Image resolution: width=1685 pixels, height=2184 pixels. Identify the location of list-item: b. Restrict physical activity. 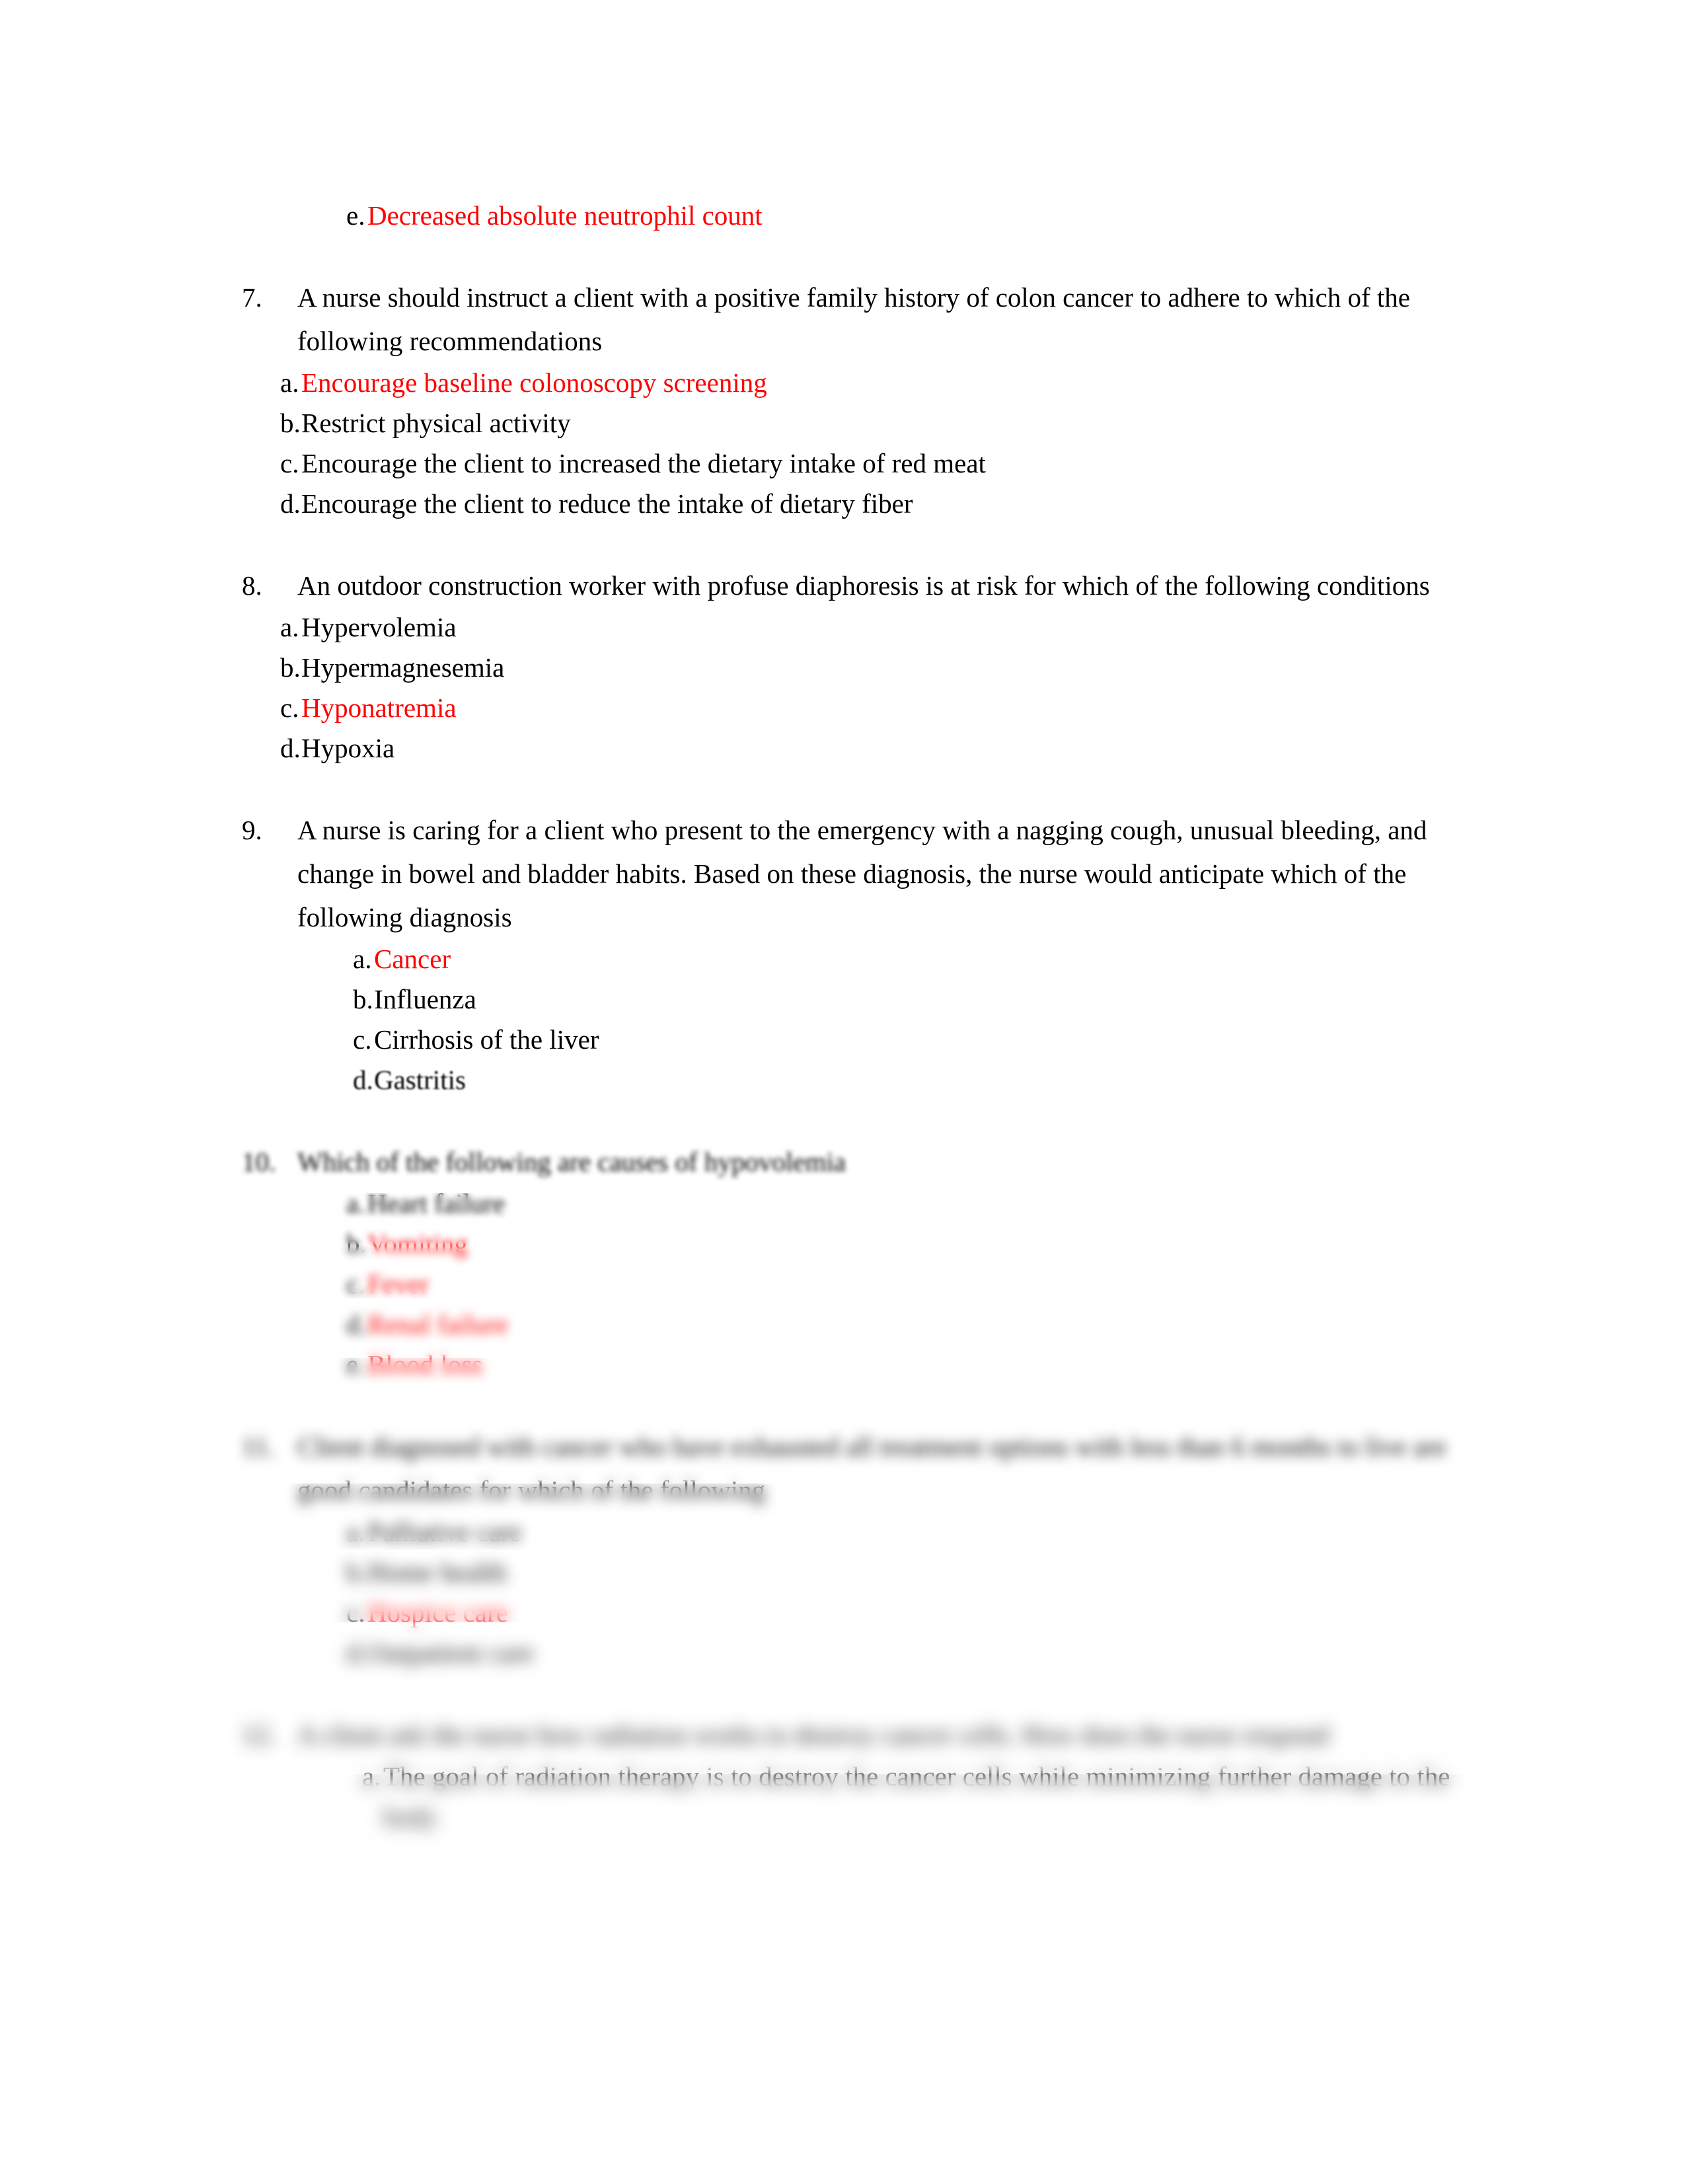
(867, 423).